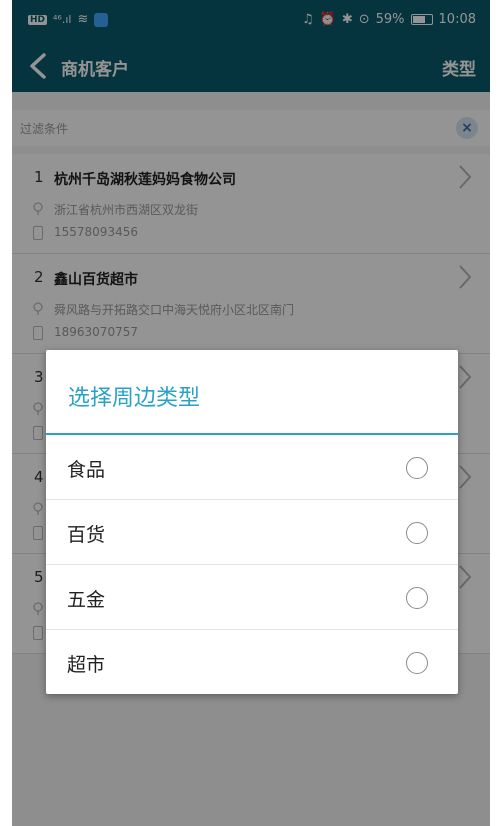  What do you see at coordinates (86, 470) in the screenshot?
I see `option-label: 食品` at bounding box center [86, 470].